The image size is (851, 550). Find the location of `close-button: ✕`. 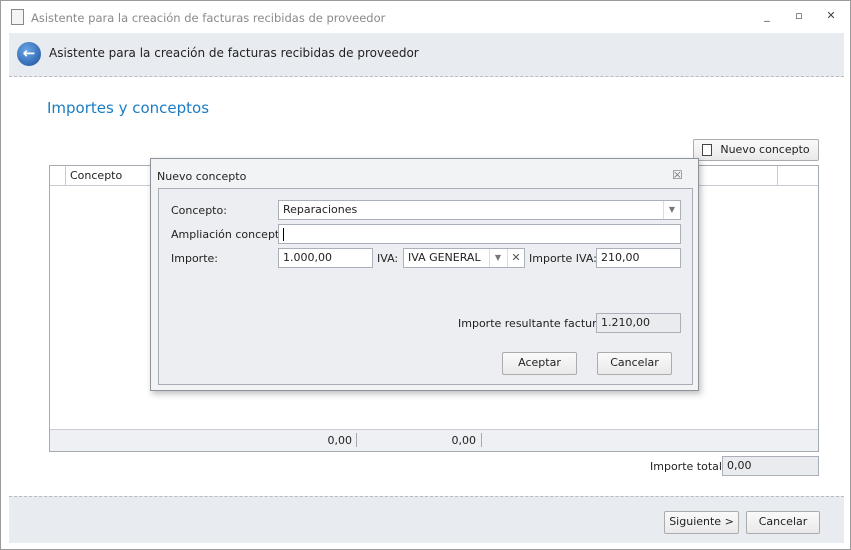

close-button: ✕ is located at coordinates (831, 16).